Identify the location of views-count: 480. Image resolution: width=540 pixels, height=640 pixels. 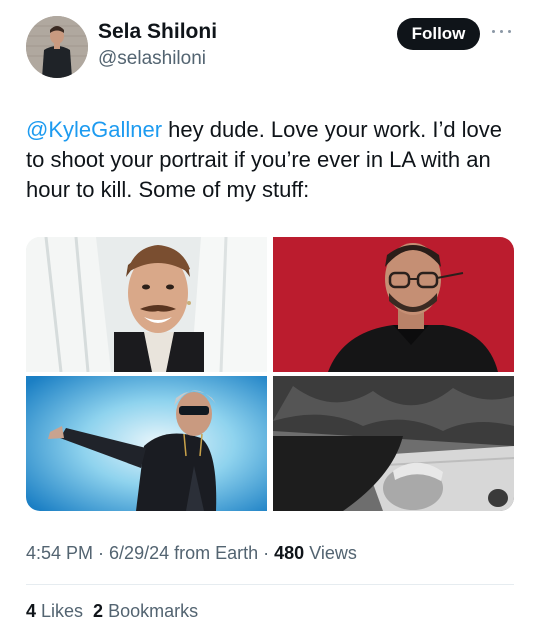
(289, 553).